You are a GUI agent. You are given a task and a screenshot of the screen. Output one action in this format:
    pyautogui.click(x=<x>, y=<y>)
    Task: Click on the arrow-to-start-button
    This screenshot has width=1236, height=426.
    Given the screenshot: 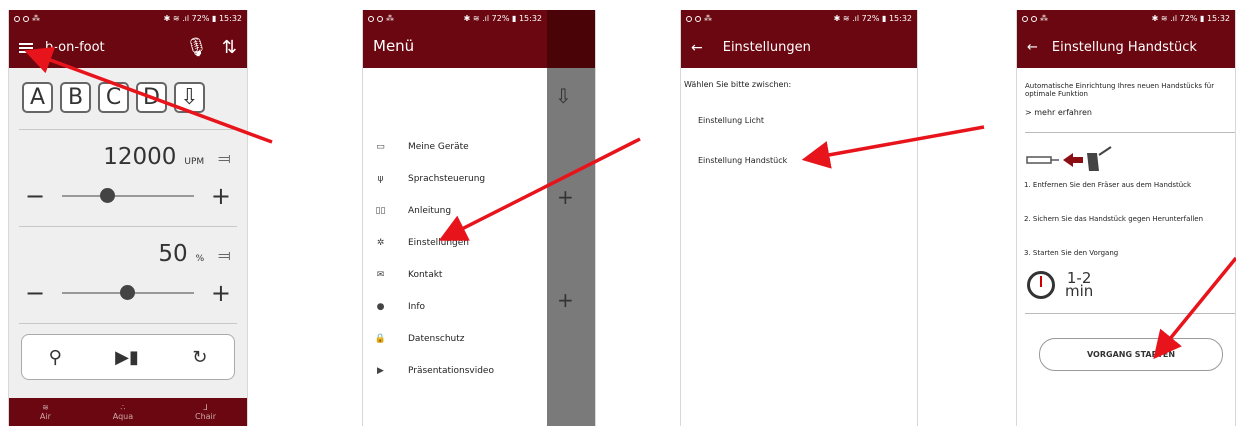 What is the action you would take?
    pyautogui.click(x=1194, y=308)
    